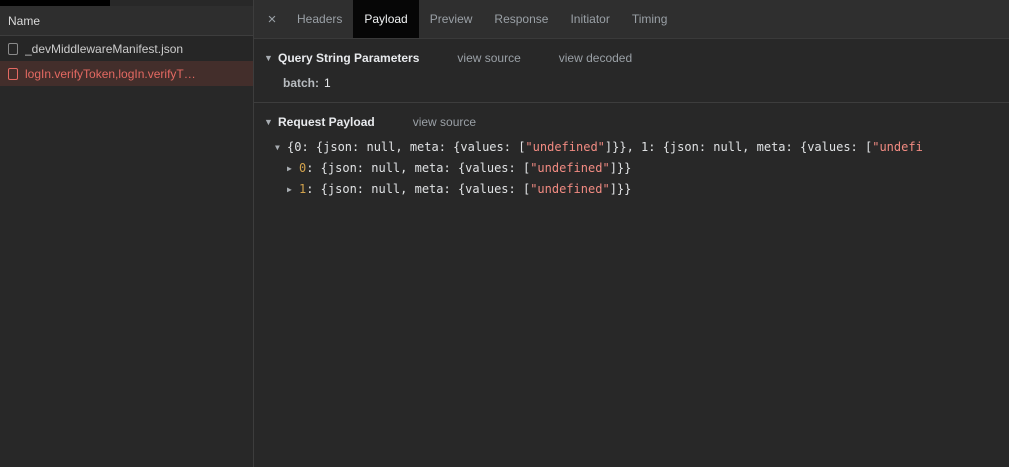 The image size is (1015, 469). Describe the element at coordinates (326, 122) in the screenshot. I see `request-payload-title: Request Payload` at that location.